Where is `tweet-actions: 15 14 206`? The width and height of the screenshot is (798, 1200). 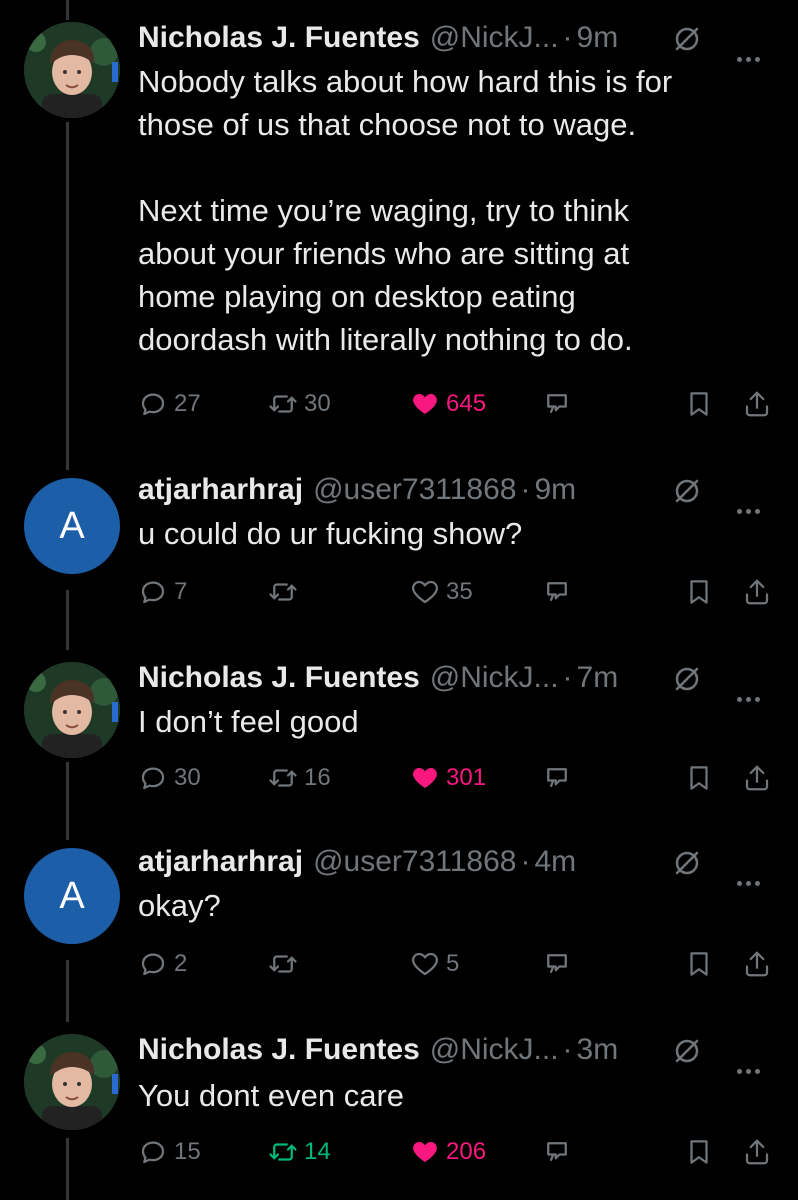 tweet-actions: 15 14 206 is located at coordinates (458, 1152).